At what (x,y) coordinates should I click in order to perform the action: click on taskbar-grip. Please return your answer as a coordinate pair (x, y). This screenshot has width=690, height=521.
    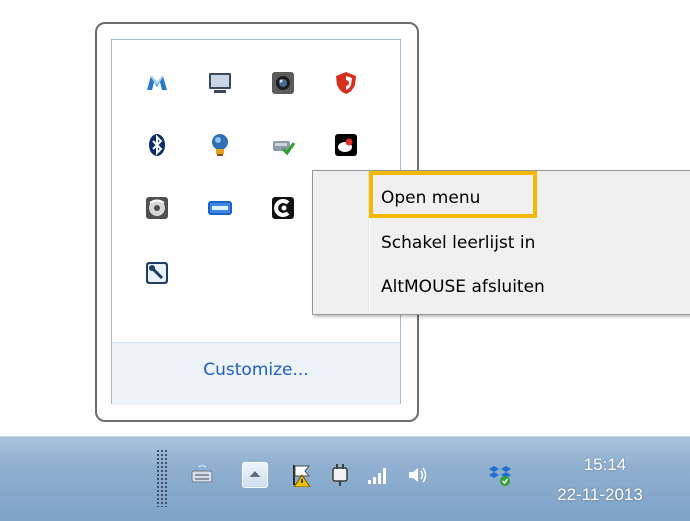
    Looking at the image, I should click on (162, 478).